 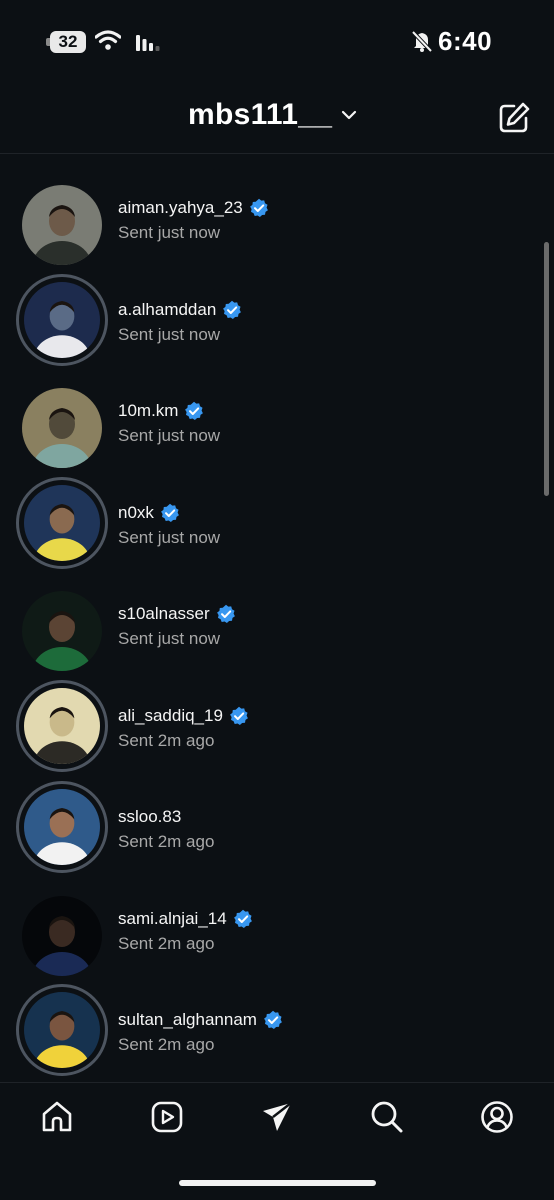 I want to click on cellular-signal-icon, so click(x=148, y=43).